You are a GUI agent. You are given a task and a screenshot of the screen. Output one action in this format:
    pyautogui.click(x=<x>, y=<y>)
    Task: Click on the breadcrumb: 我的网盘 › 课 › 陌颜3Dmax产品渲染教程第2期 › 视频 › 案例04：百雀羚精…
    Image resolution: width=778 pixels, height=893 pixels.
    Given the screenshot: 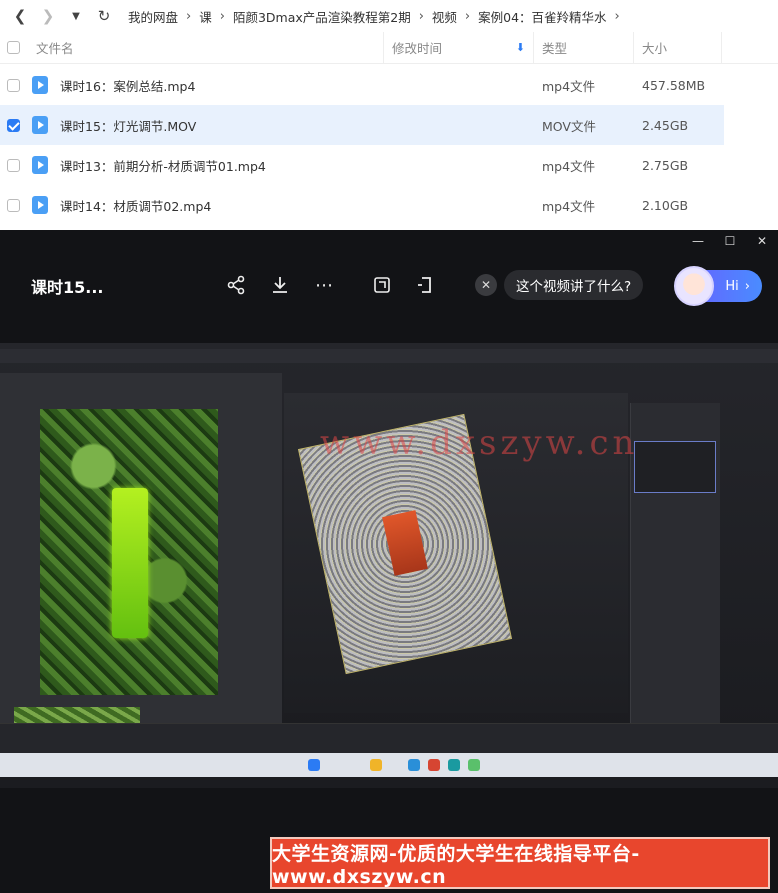 What is the action you would take?
    pyautogui.click(x=378, y=16)
    